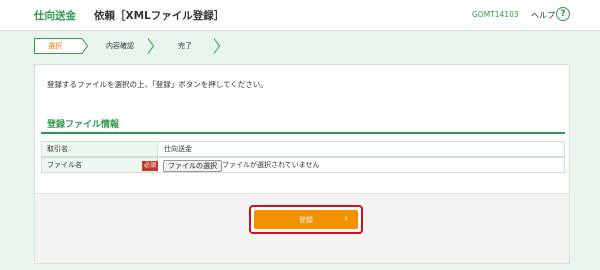 Image resolution: width=600 pixels, height=270 pixels. Describe the element at coordinates (150, 166) in the screenshot. I see `required-badge: 必須` at that location.